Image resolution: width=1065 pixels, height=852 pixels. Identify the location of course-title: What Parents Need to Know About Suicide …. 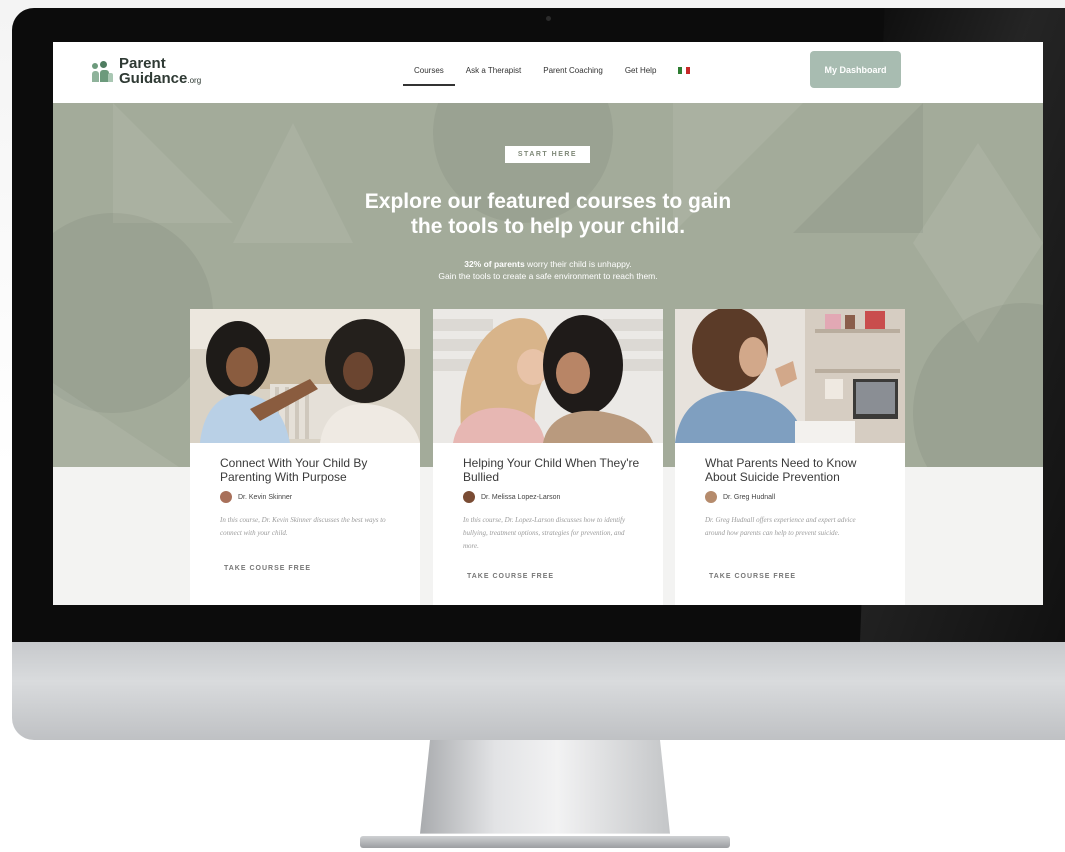
(795, 470).